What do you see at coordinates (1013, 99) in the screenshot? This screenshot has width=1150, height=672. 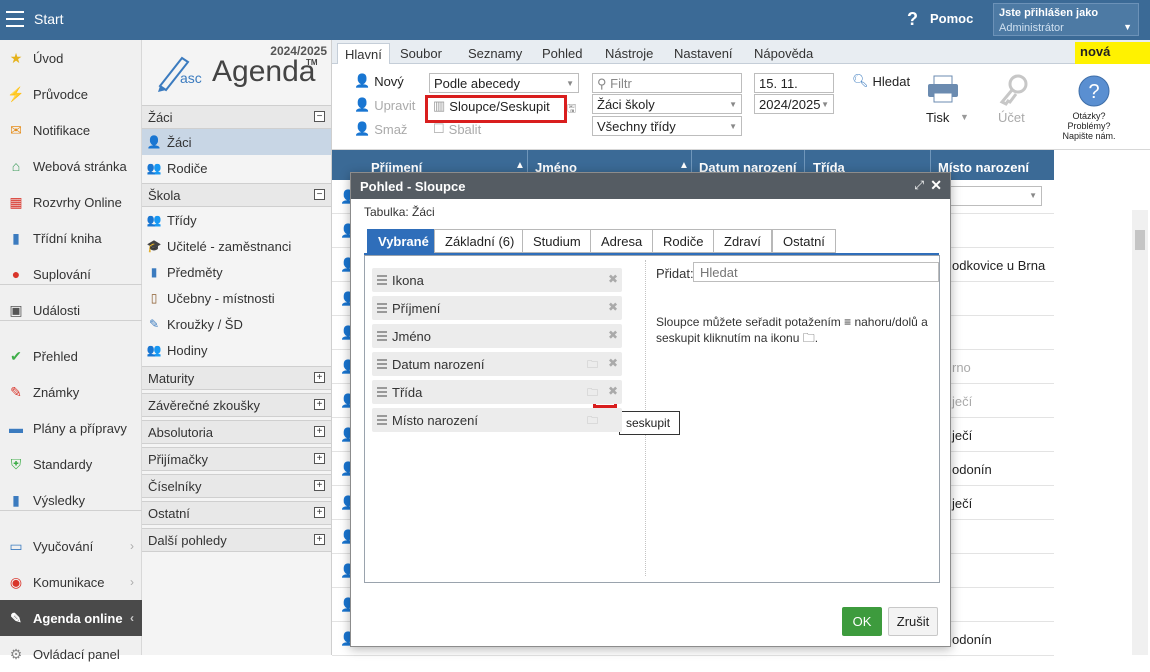 I see `account-button: Účet` at bounding box center [1013, 99].